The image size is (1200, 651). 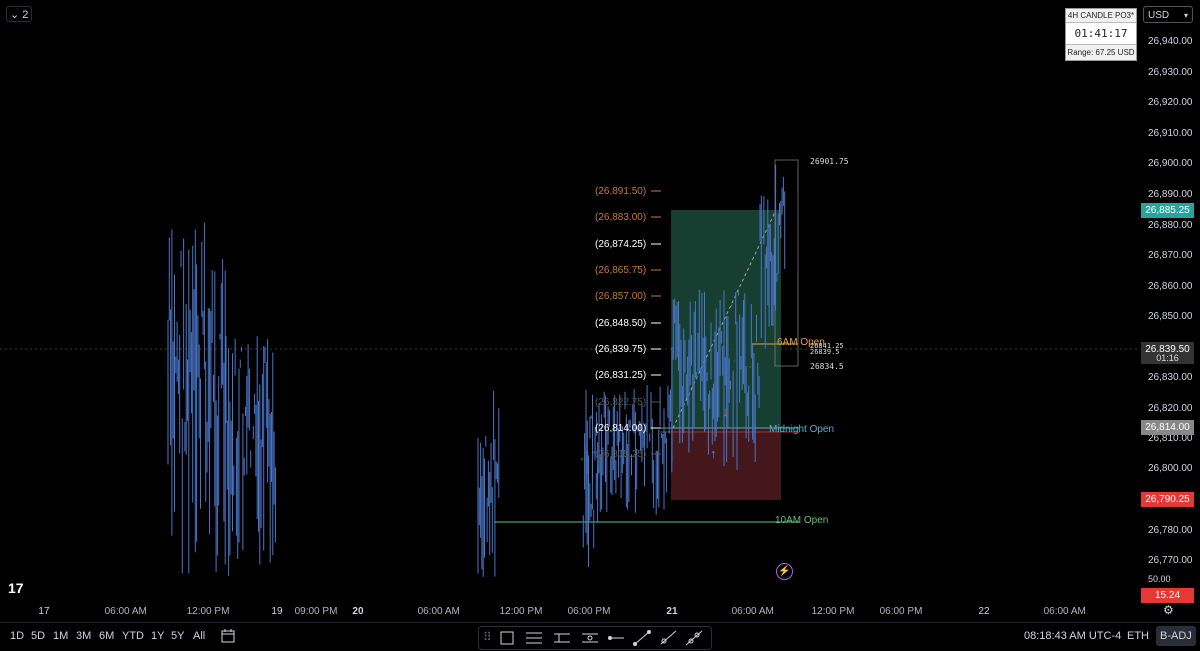 What do you see at coordinates (1159, 579) in the screenshot?
I see `indicator-top-label: 50.00` at bounding box center [1159, 579].